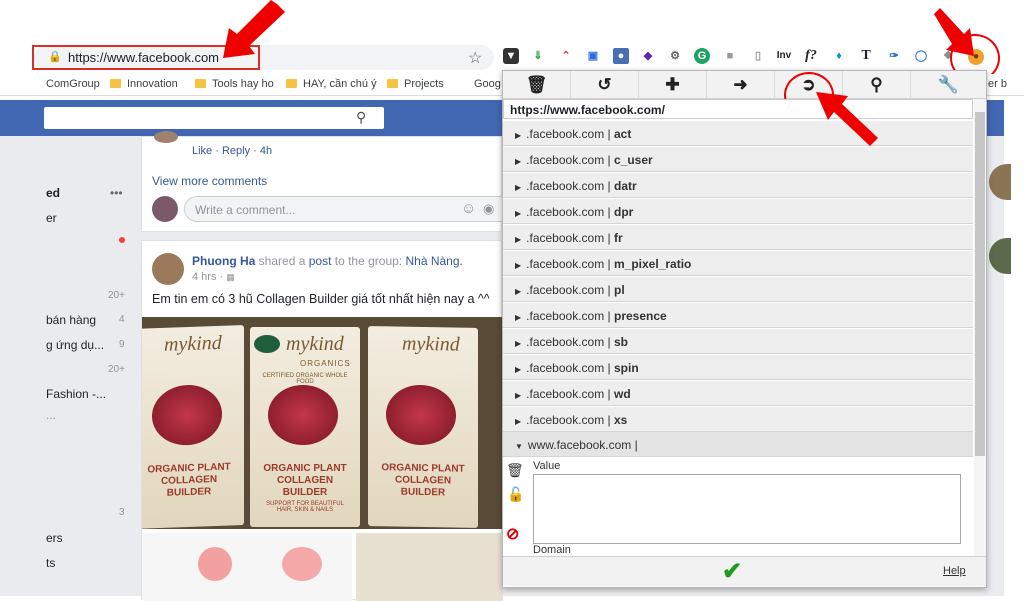  Describe the element at coordinates (948, 85) in the screenshot. I see `options-wrench-icon: 🔧` at that location.